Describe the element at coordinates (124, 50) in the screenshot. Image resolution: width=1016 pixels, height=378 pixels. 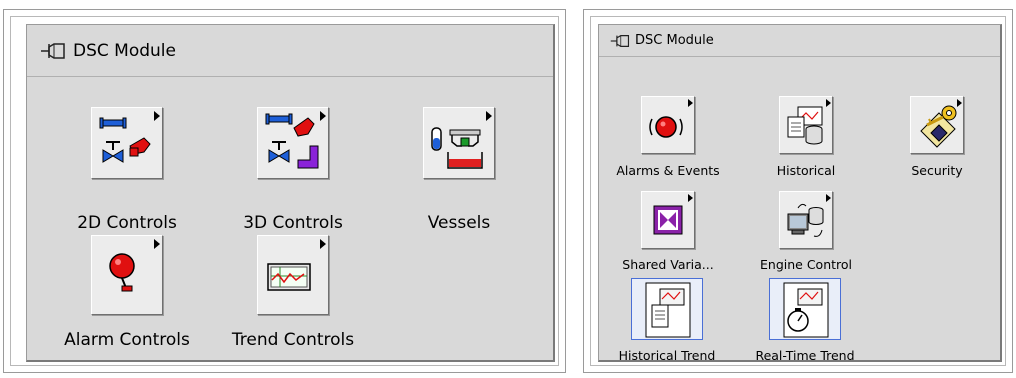
I see `left-palette-title: DSC Module` at that location.